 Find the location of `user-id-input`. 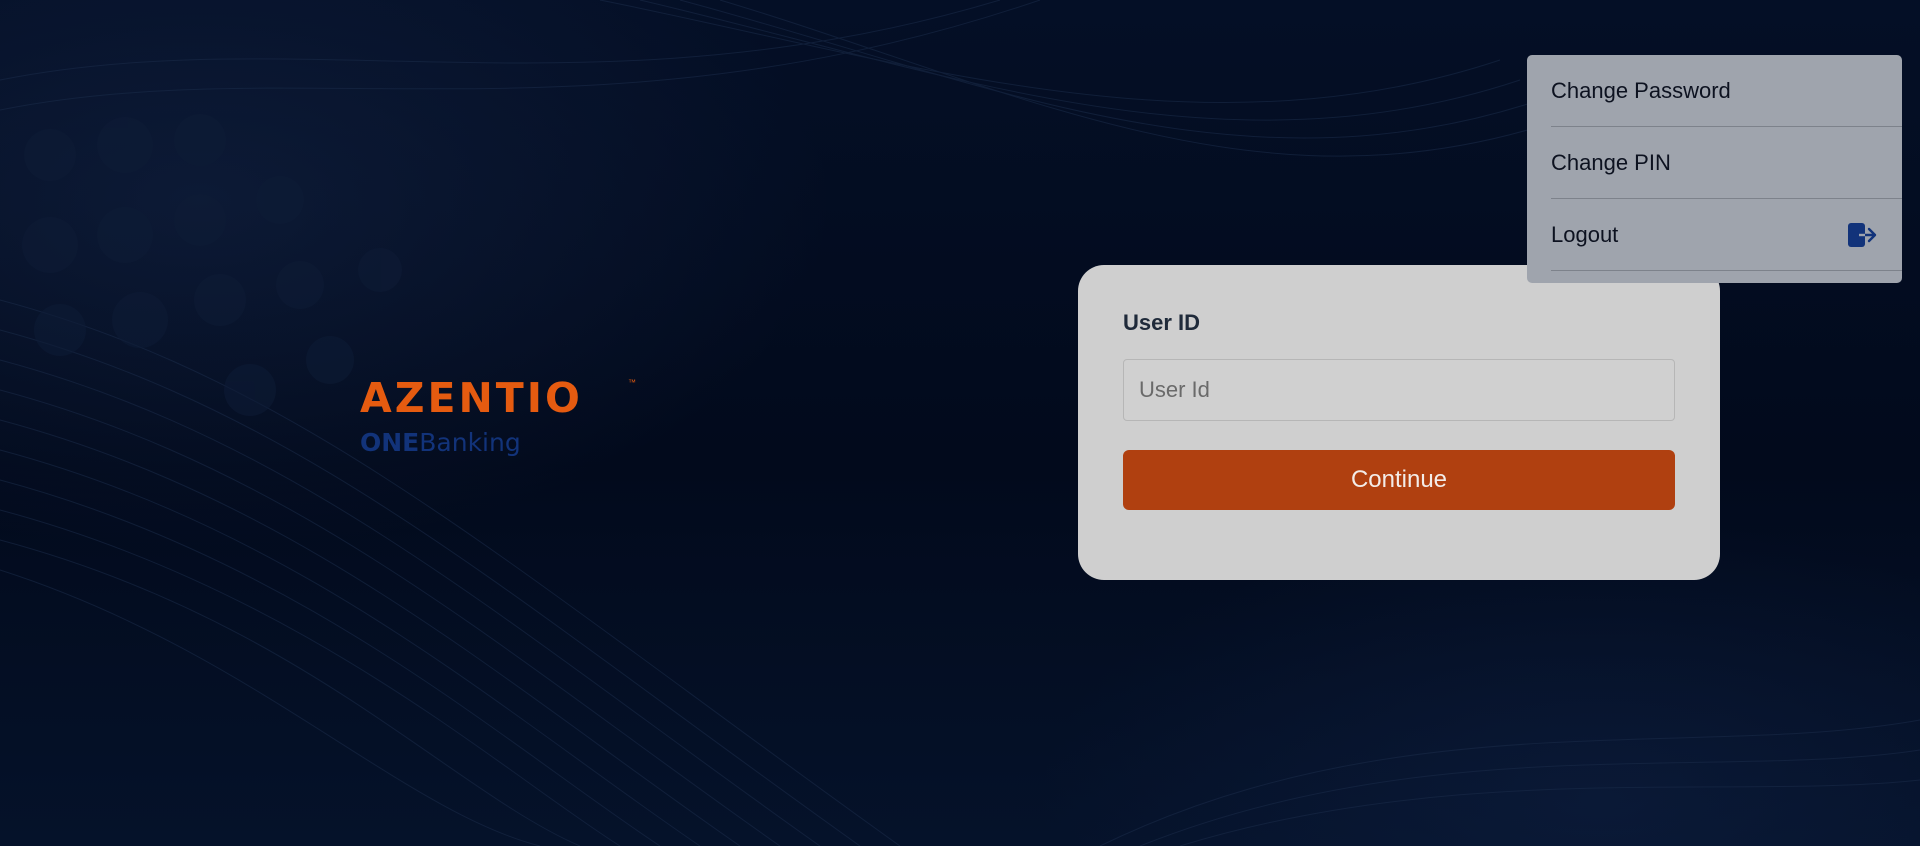

user-id-input is located at coordinates (1399, 390).